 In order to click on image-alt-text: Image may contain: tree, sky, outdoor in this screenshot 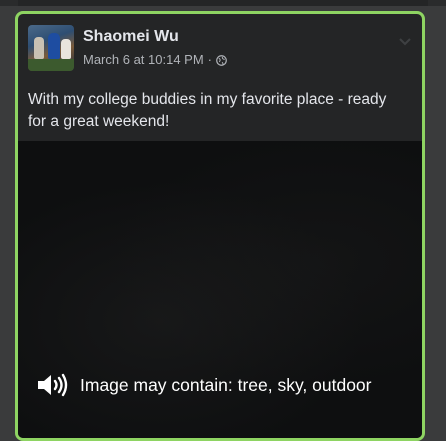, I will do `click(226, 384)`.